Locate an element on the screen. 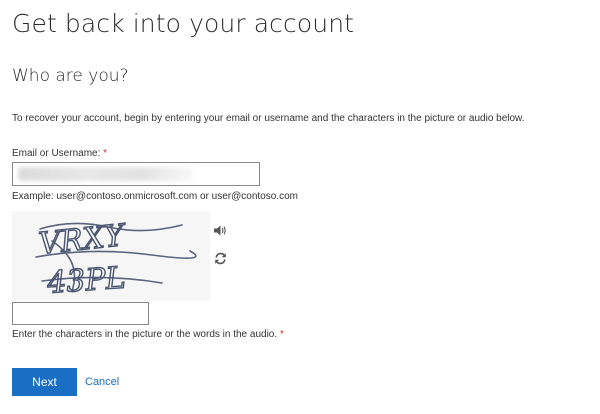 This screenshot has width=600, height=414. redacted-email-blur is located at coordinates (105, 174).